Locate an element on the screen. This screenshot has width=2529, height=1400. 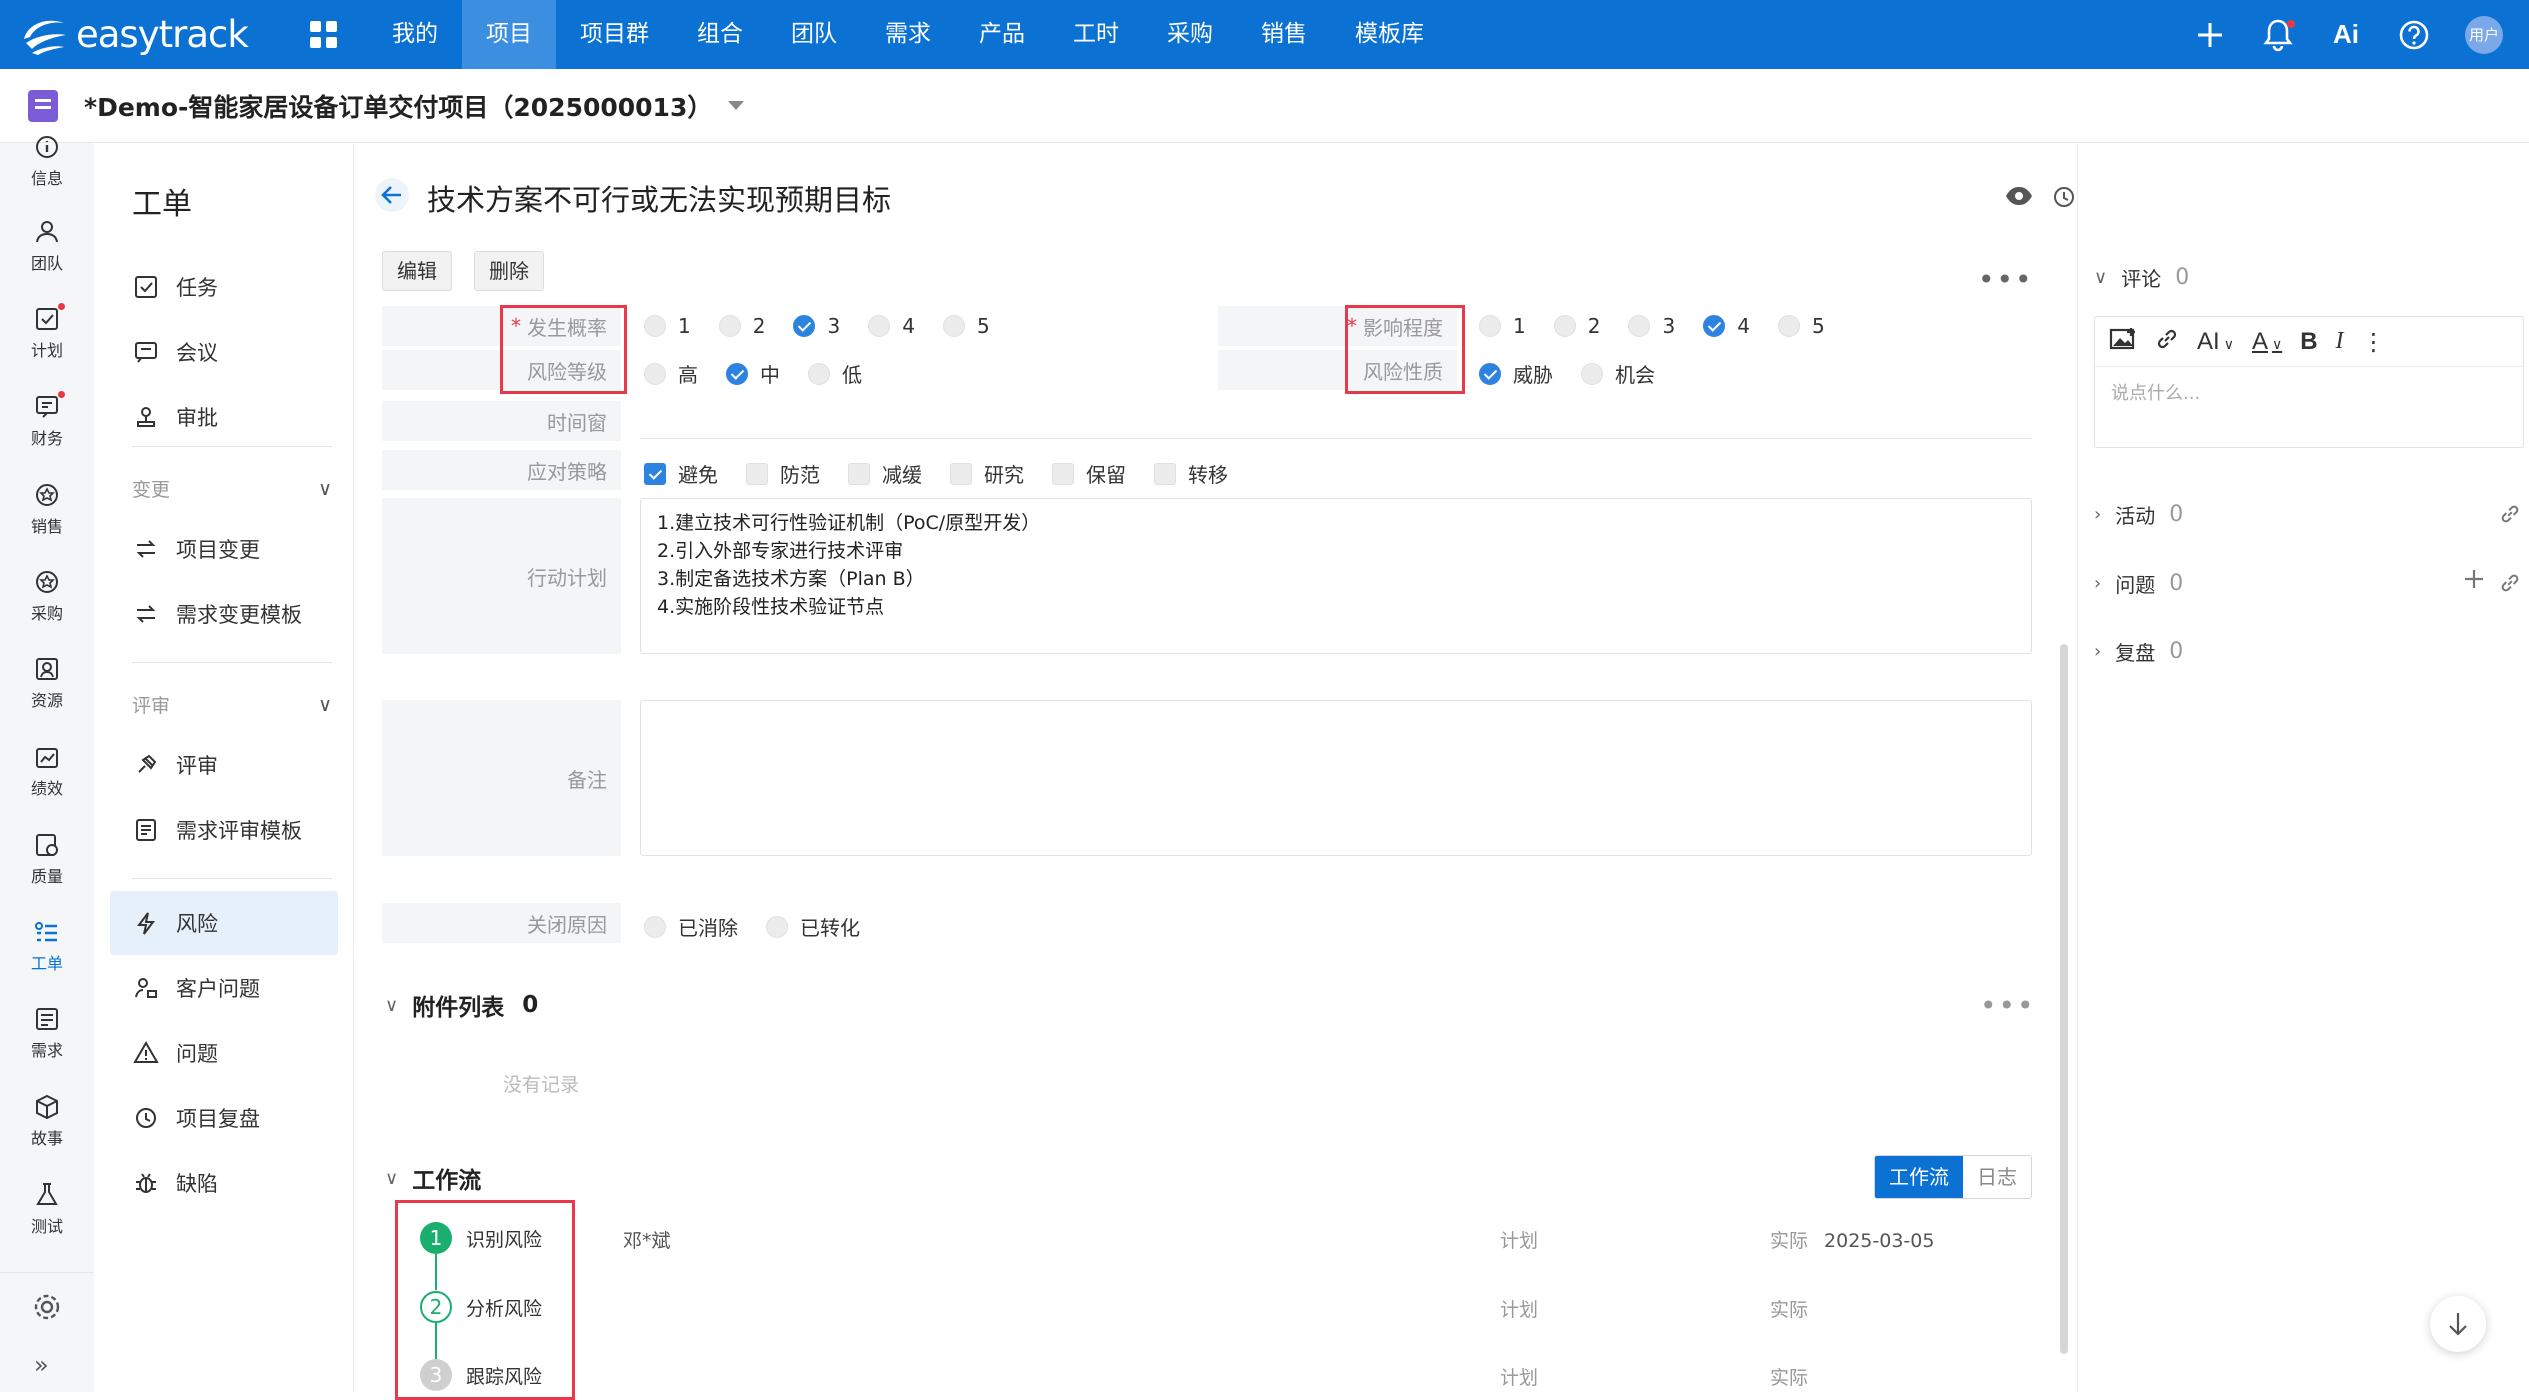
submenu-item-items_review-0: 评审 is located at coordinates (224, 765).